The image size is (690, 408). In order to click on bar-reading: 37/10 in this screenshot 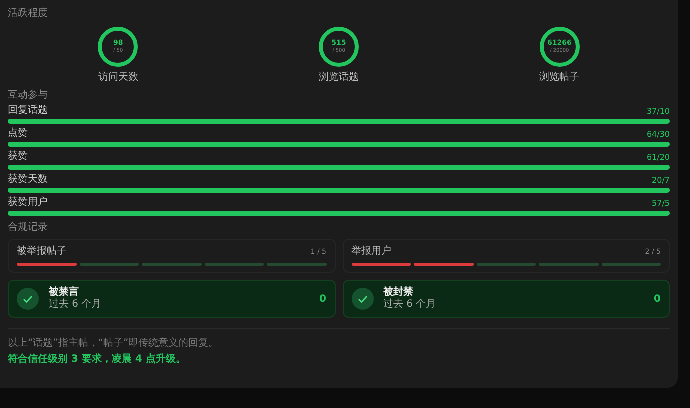, I will do `click(658, 112)`.